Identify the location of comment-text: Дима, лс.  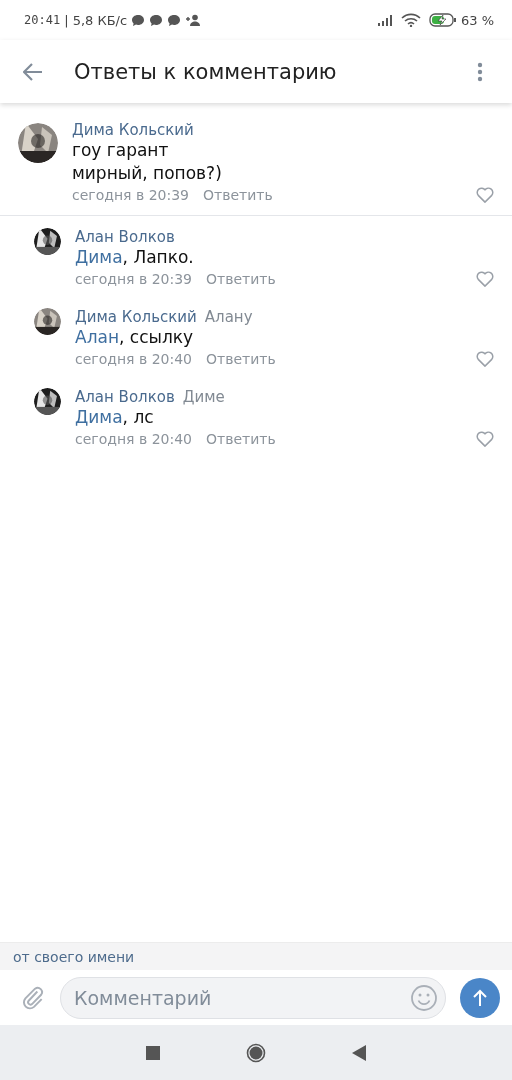
(114, 417).